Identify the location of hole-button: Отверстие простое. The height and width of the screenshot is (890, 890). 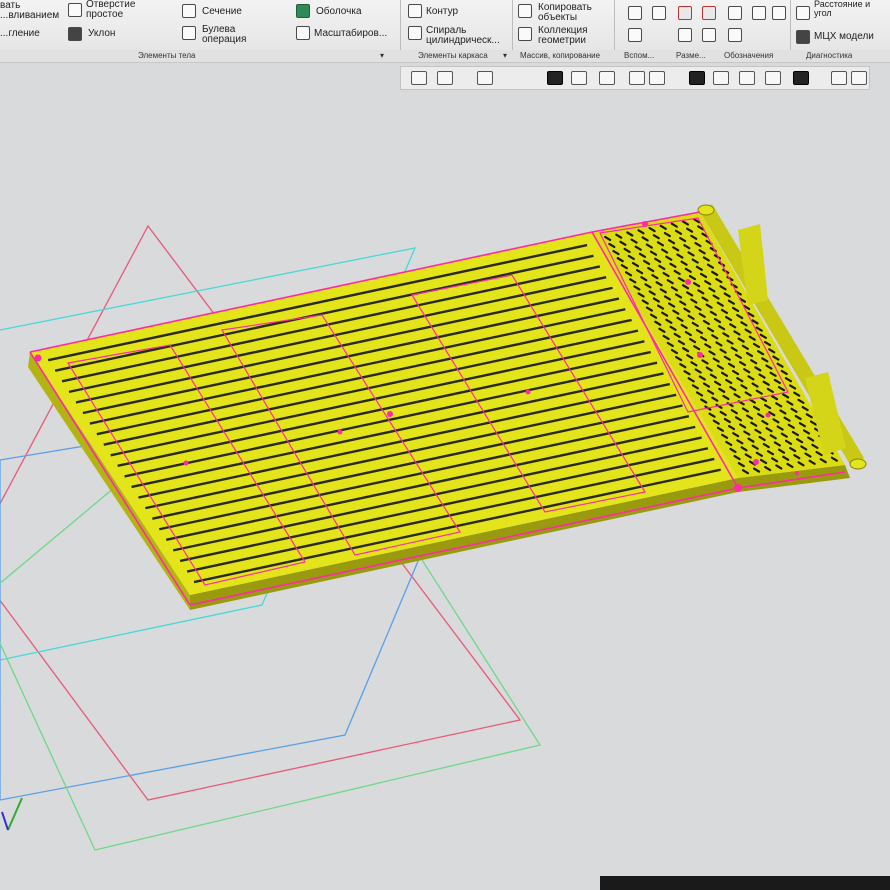
(121, 10).